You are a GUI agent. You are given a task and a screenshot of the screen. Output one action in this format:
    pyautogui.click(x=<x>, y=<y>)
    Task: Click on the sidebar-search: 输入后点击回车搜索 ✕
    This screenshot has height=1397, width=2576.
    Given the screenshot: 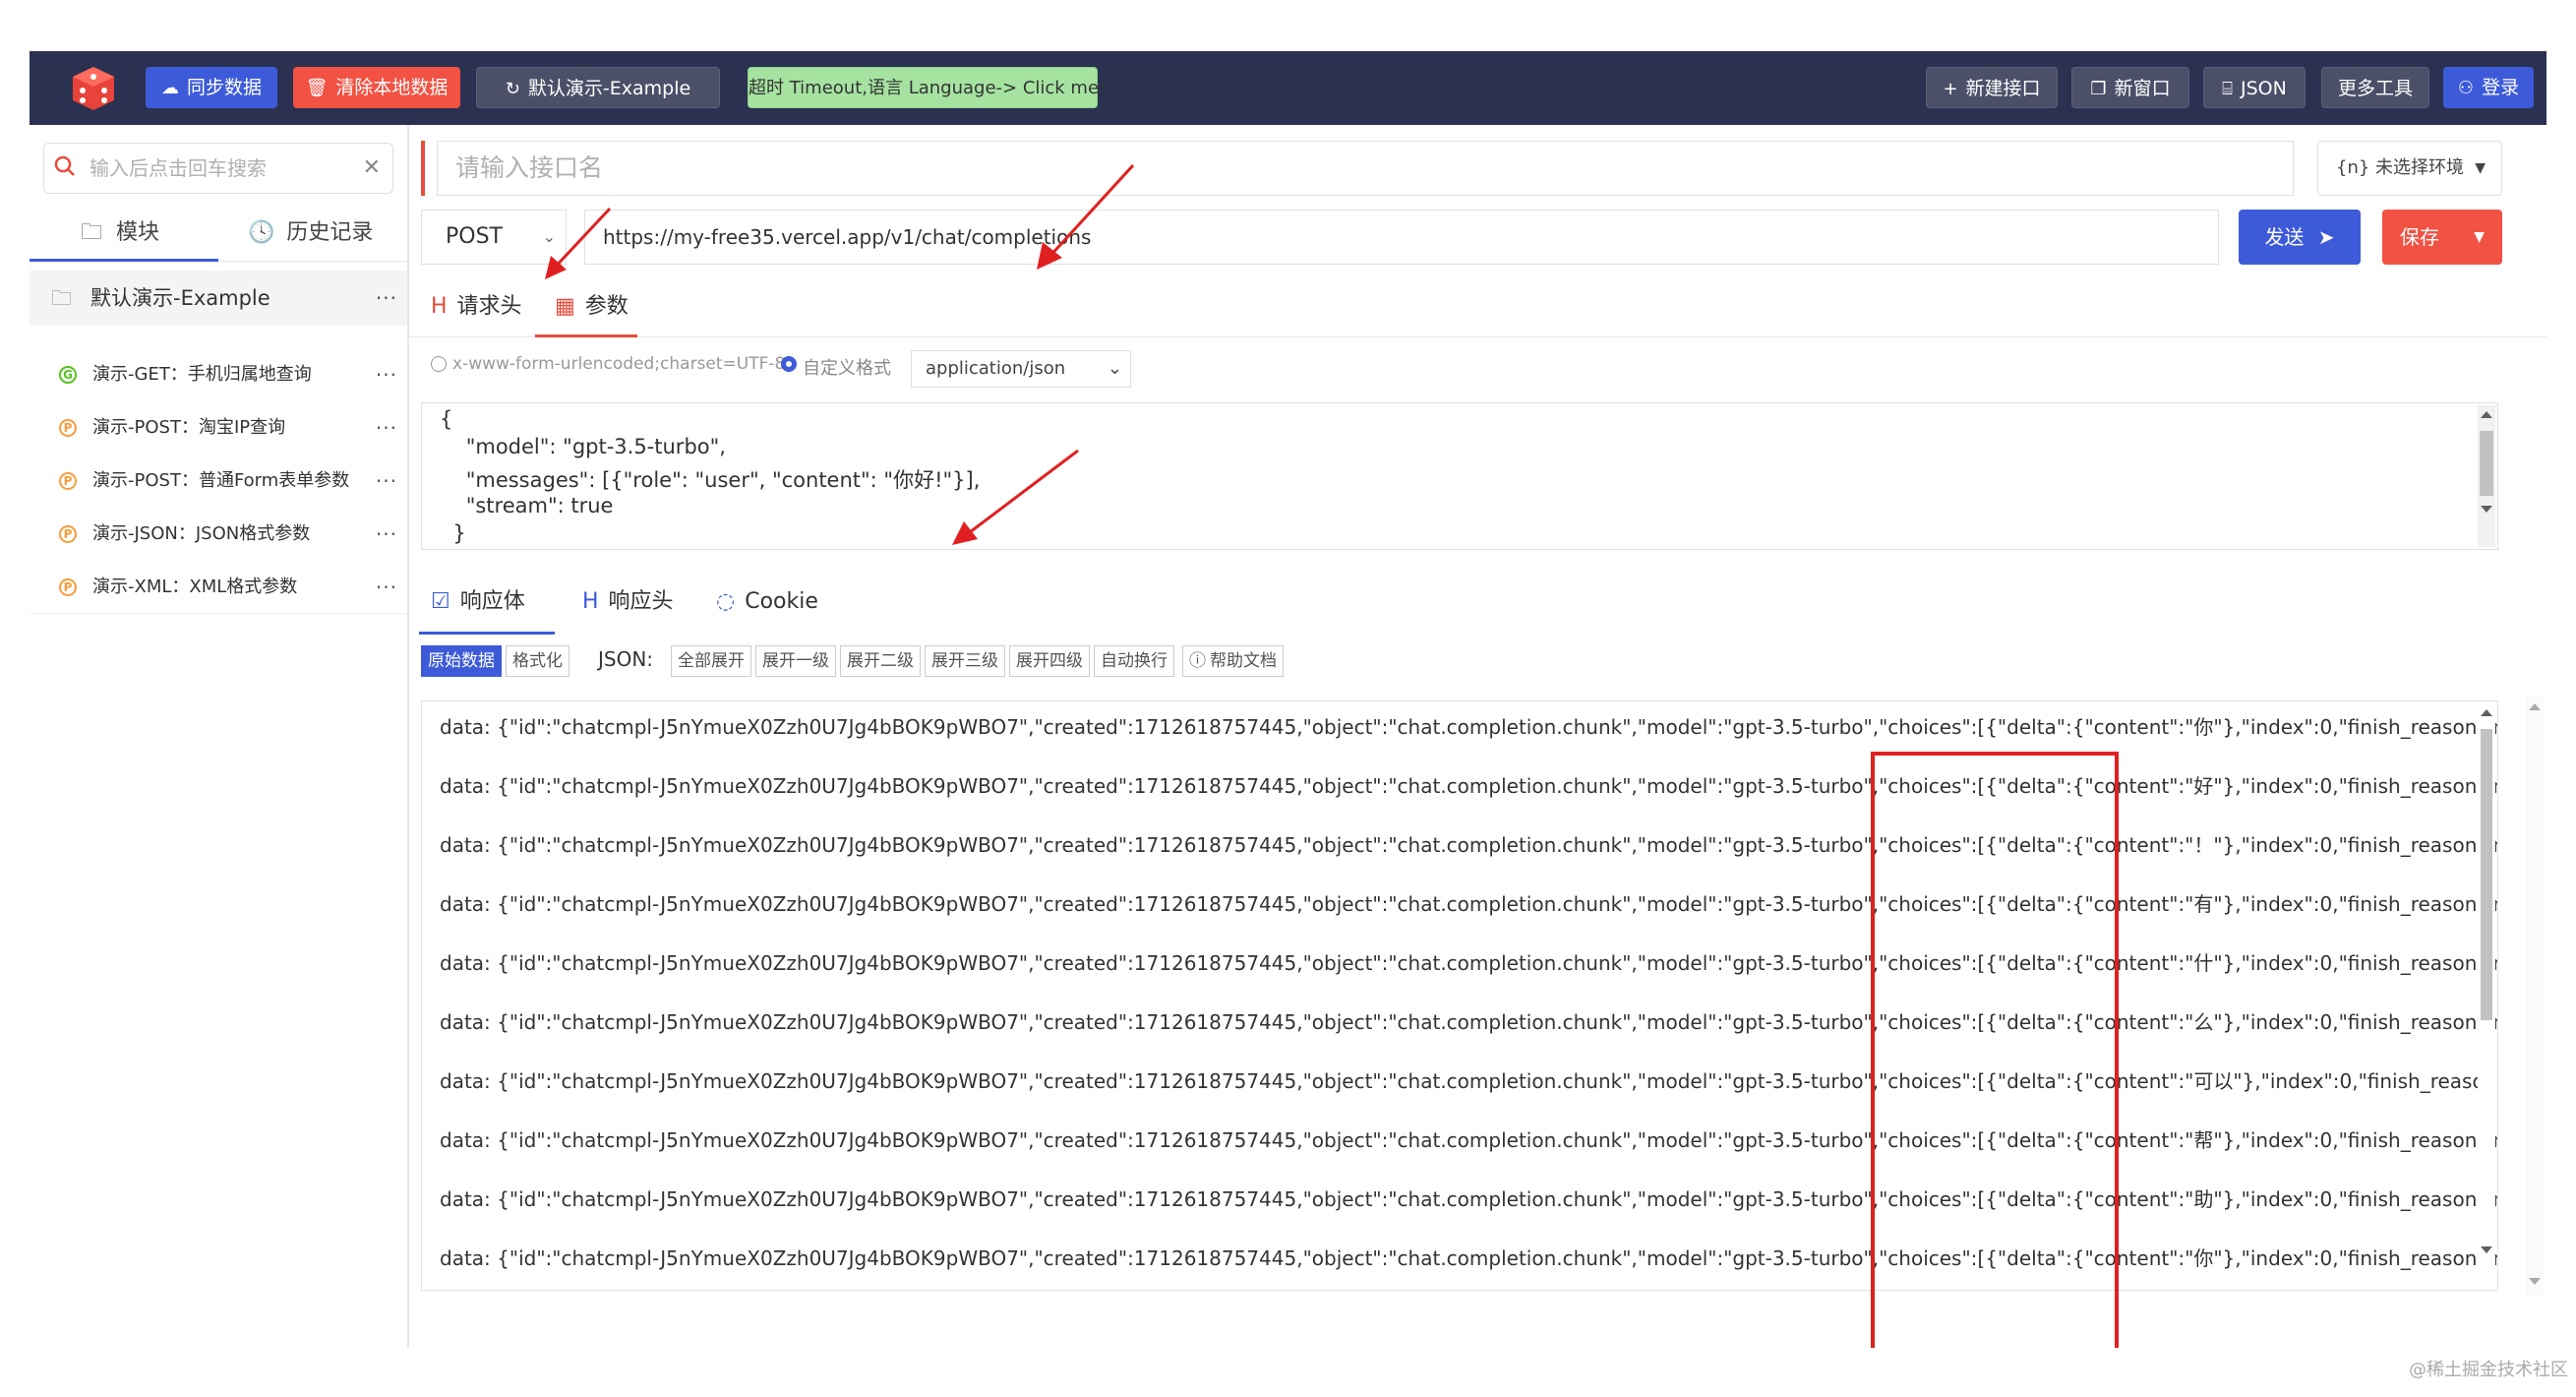 What is the action you would take?
    pyautogui.click(x=218, y=168)
    